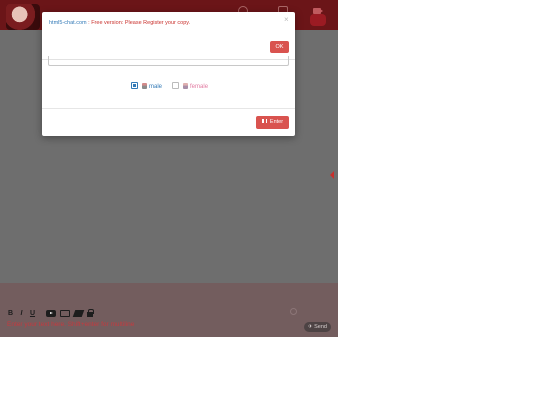 This screenshot has width=540, height=405. I want to click on italic-icon: I, so click(21, 313).